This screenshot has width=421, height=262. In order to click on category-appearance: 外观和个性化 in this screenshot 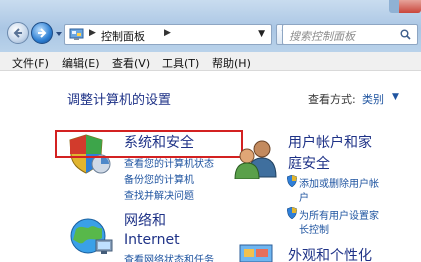, I will do `click(330, 254)`.